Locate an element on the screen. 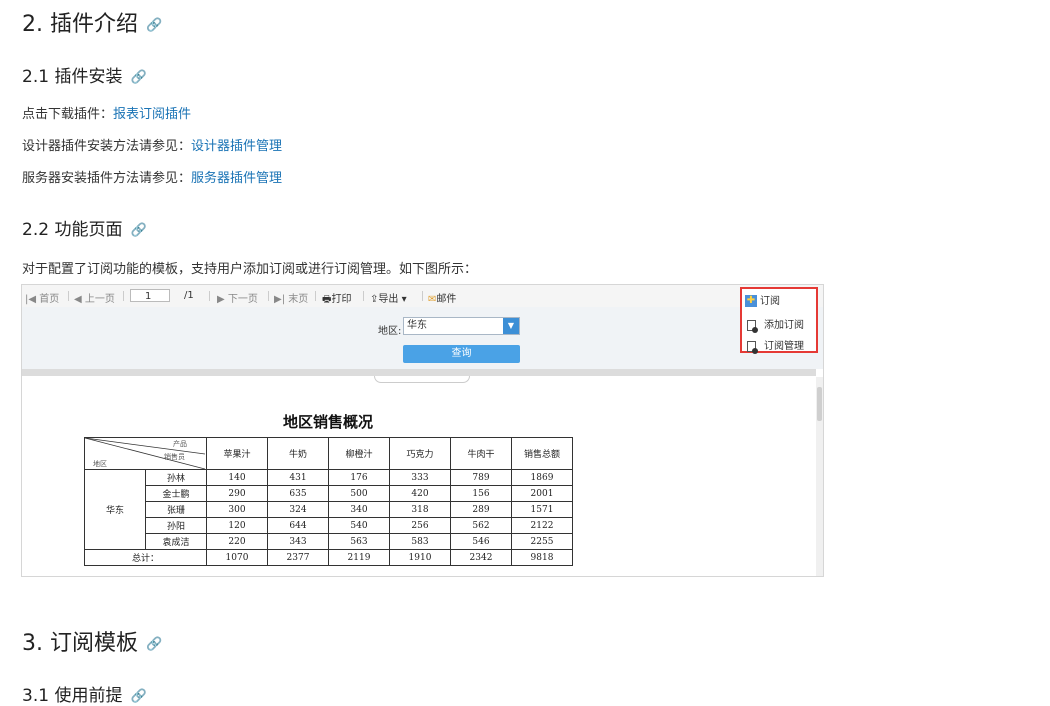  value-cell: 176 is located at coordinates (359, 477).